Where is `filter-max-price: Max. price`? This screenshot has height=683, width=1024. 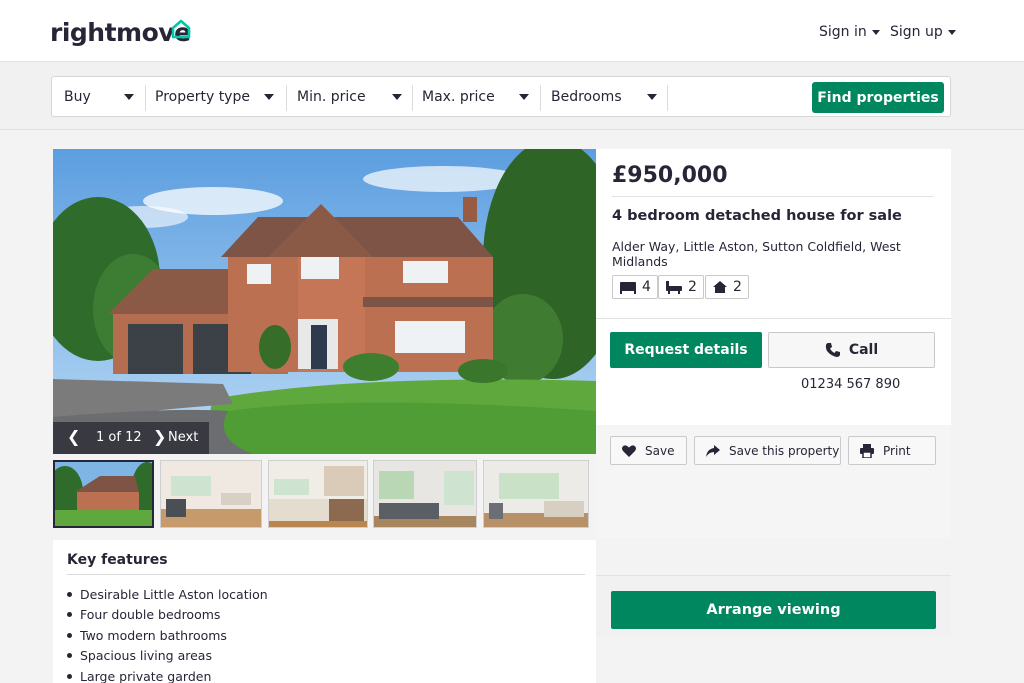
filter-max-price: Max. price is located at coordinates (474, 97).